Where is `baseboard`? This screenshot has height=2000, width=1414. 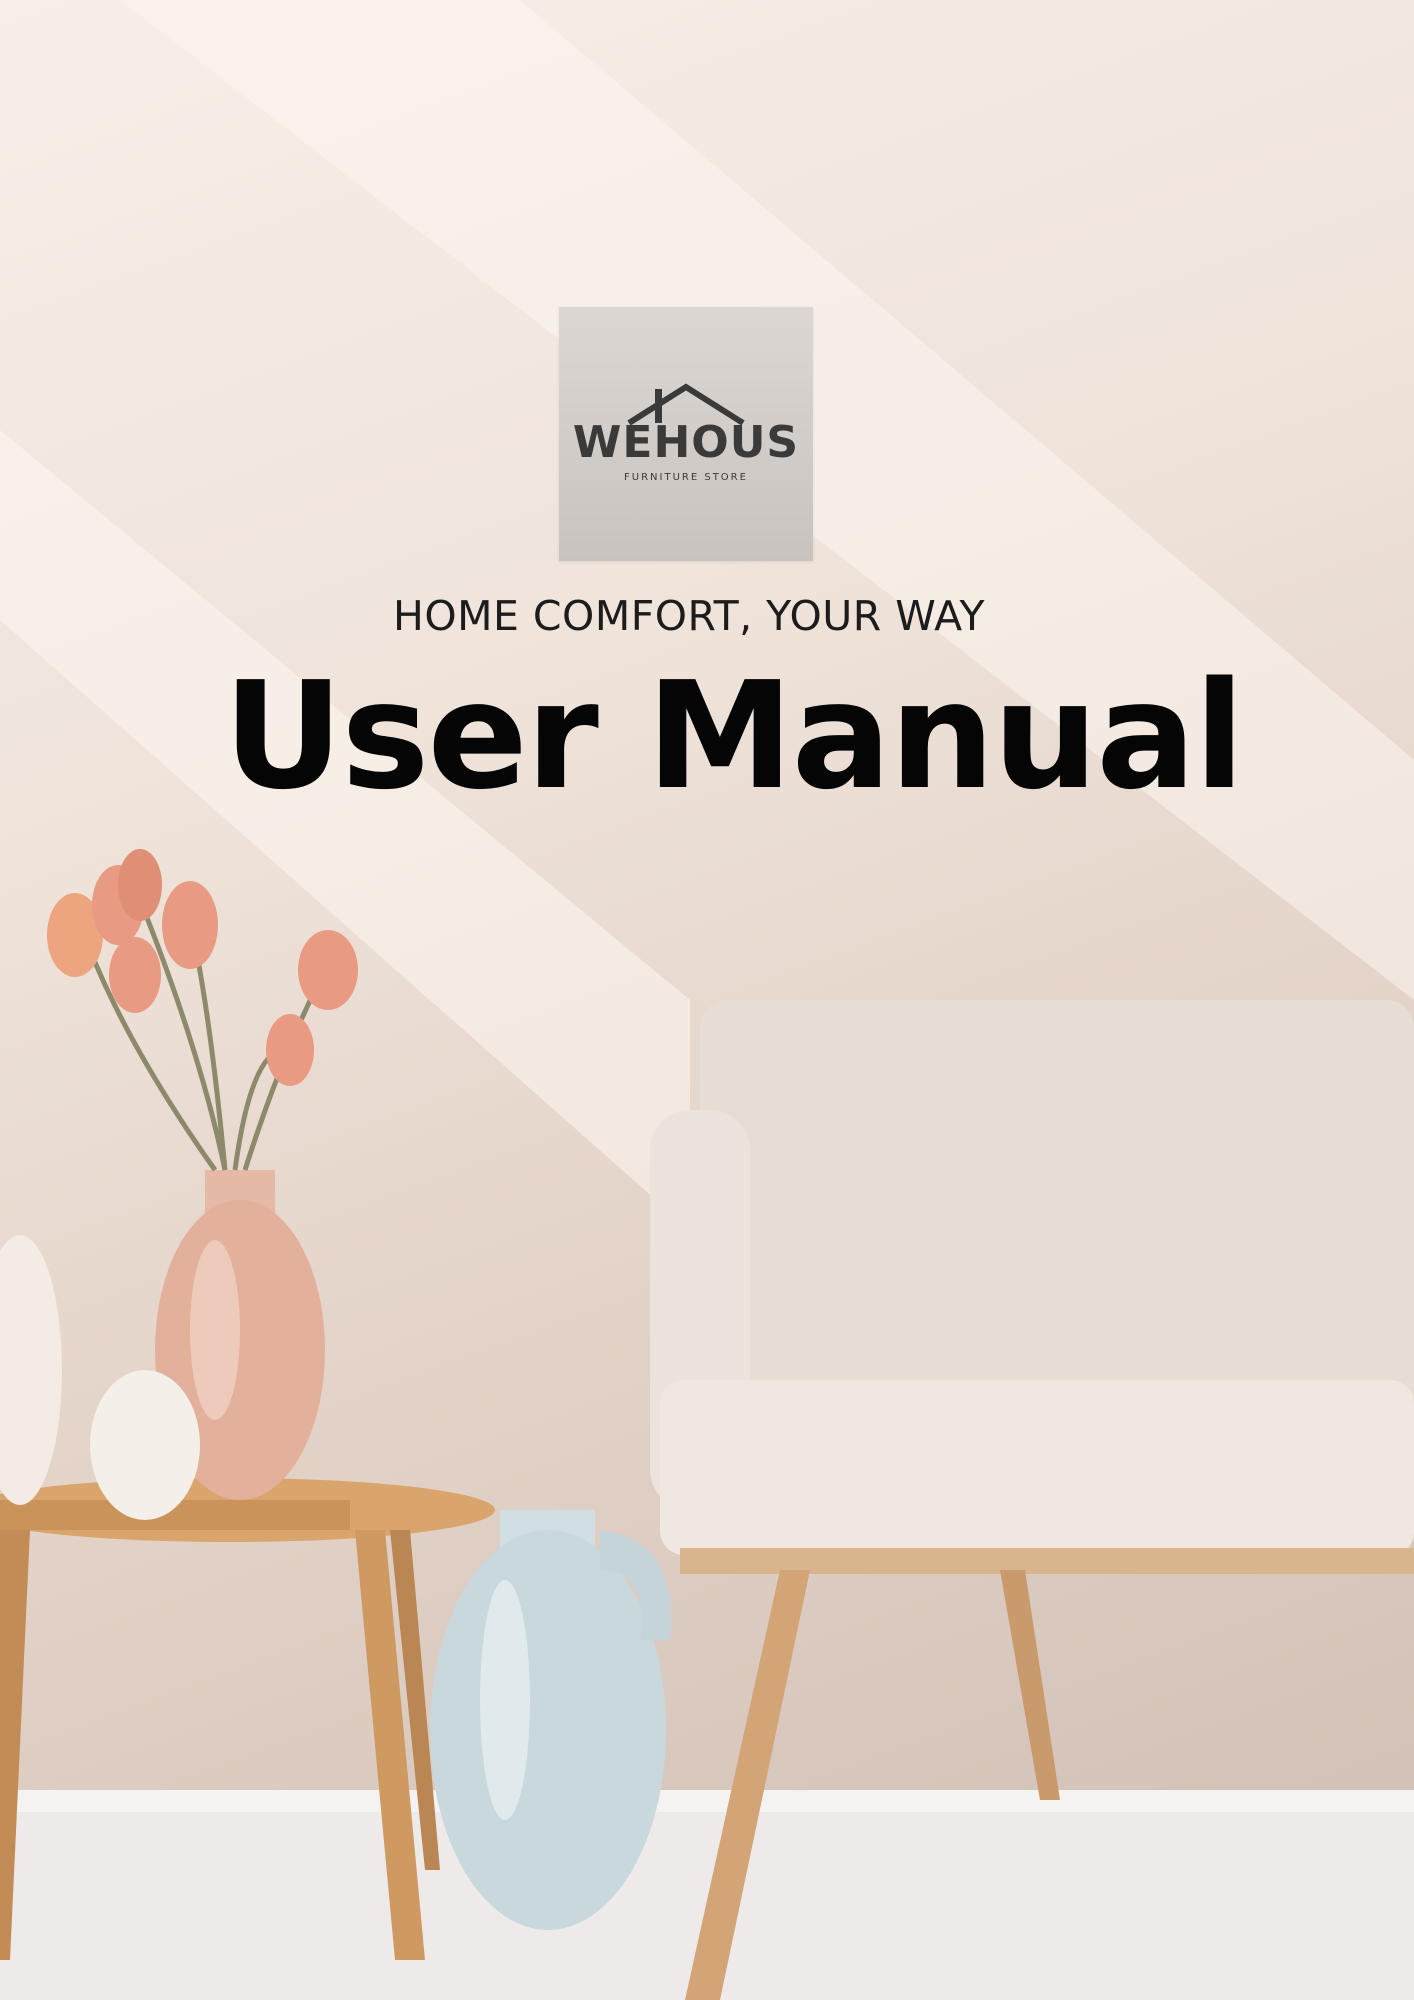 baseboard is located at coordinates (707, 1801).